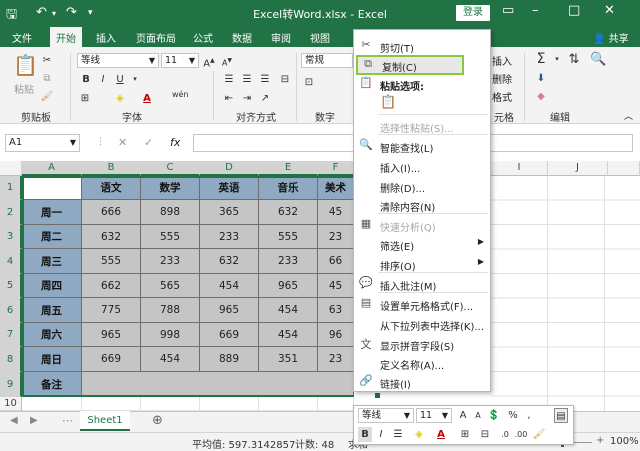 The height and width of the screenshot is (451, 640). What do you see at coordinates (521, 434) in the screenshot?
I see `decrease-decimal-icon: .00` at bounding box center [521, 434].